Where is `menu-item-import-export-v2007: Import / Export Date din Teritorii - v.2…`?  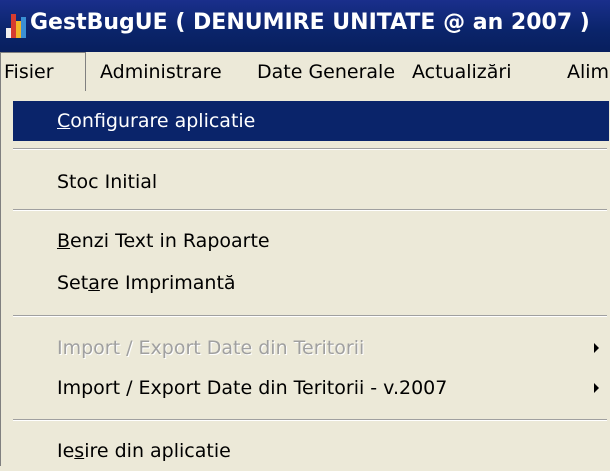
menu-item-import-export-v2007: Import / Export Date din Teritorii - v.2… is located at coordinates (311, 388).